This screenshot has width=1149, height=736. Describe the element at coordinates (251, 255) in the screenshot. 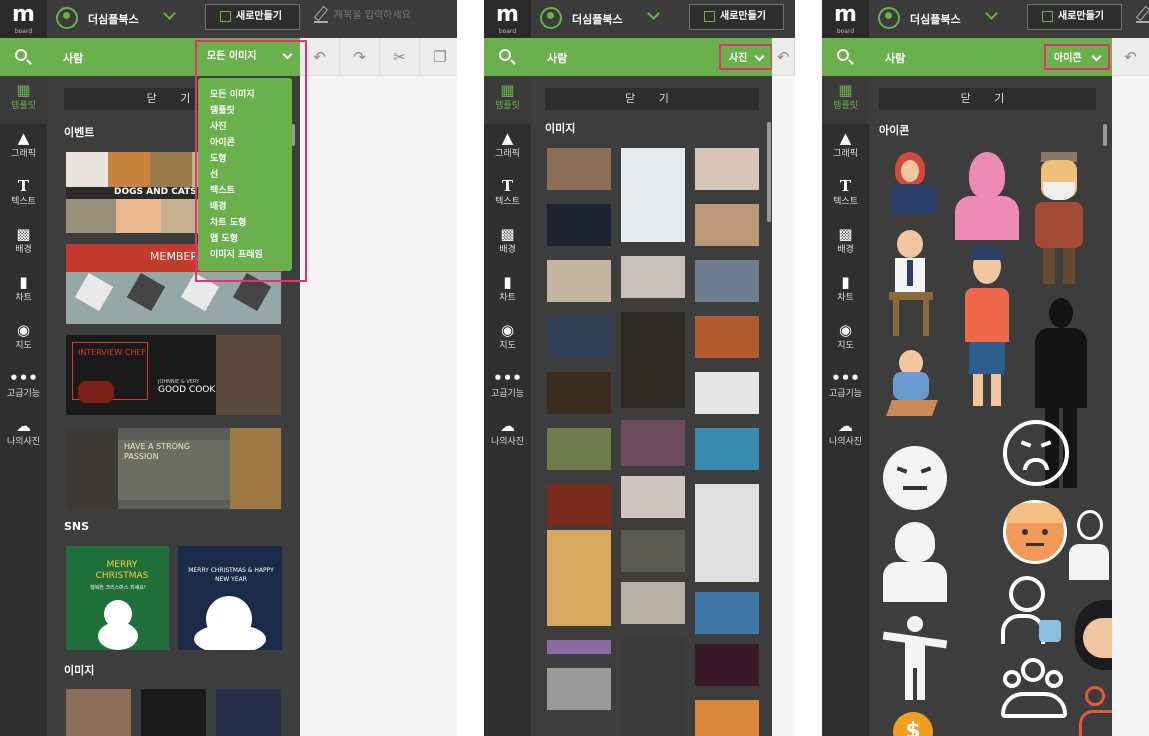

I see `dropdown-option: 이미지 프레임` at that location.